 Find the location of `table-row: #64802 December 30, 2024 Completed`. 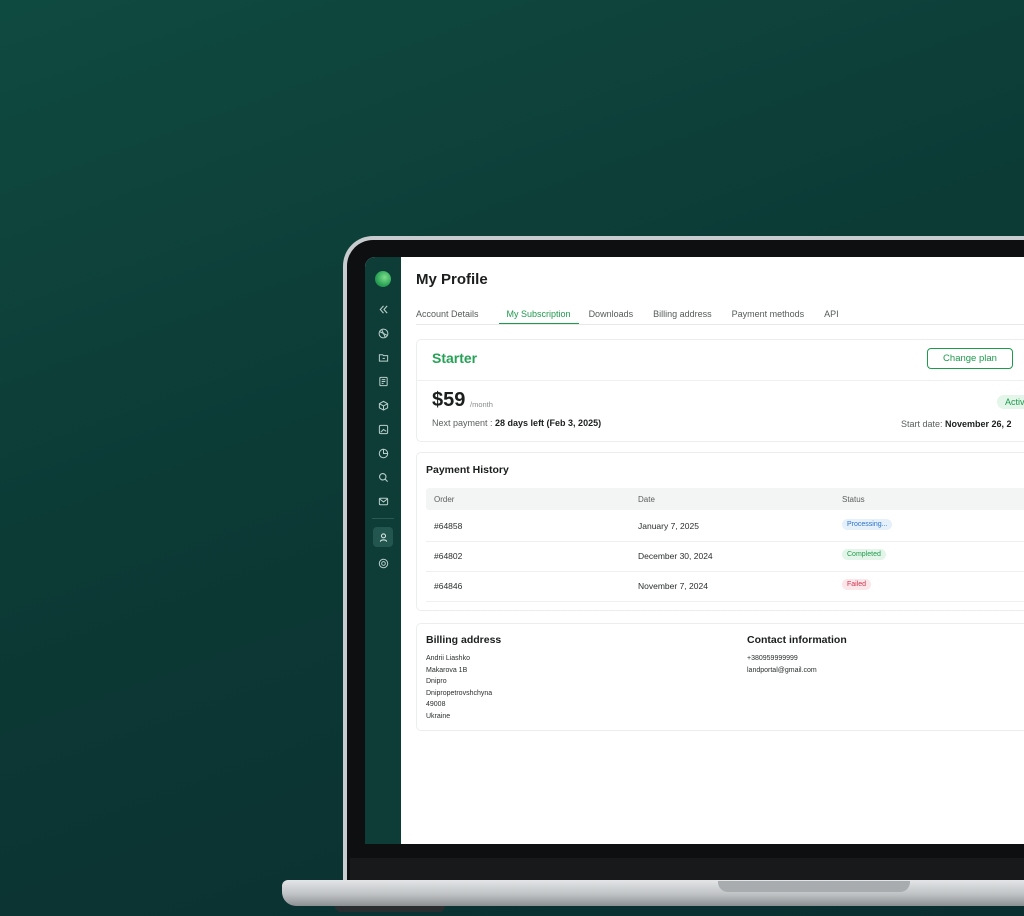

table-row: #64802 December 30, 2024 Completed is located at coordinates (725, 556).